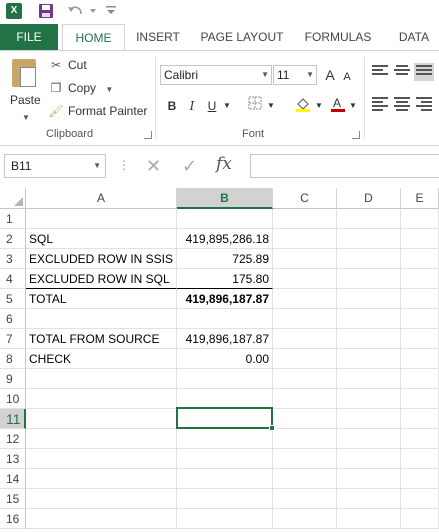 The height and width of the screenshot is (532, 439). I want to click on select-all-button, so click(13, 198).